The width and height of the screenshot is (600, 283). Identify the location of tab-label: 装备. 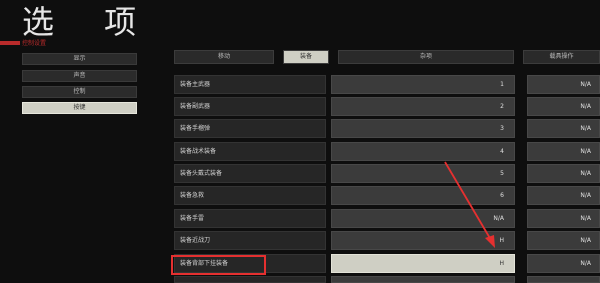
(305, 56).